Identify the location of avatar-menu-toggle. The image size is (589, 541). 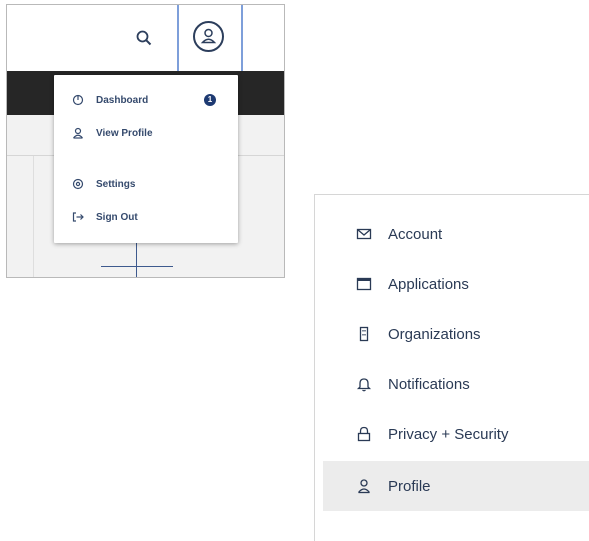
(210, 38).